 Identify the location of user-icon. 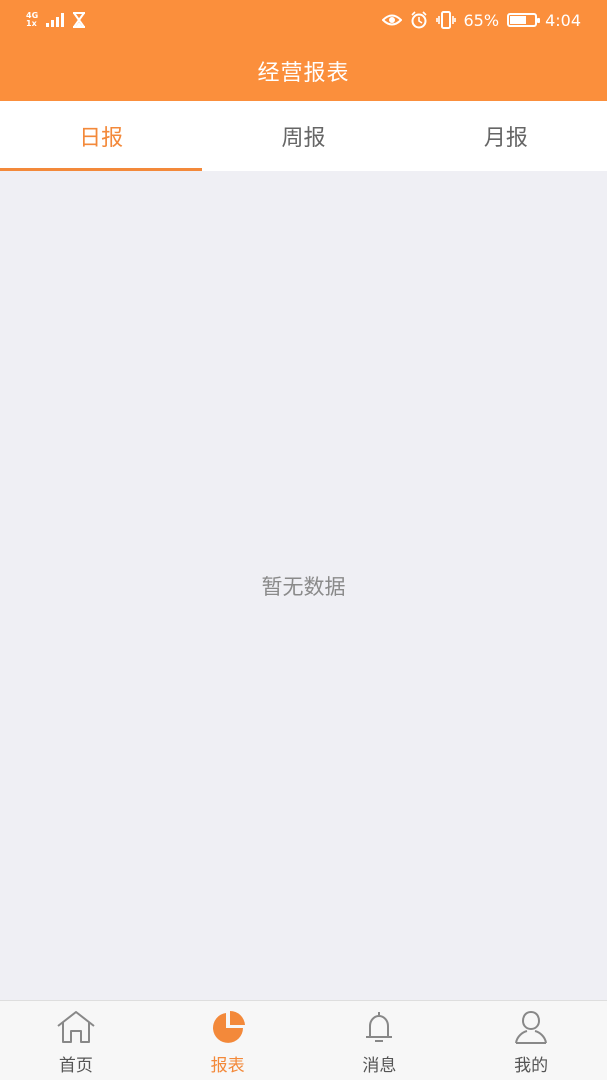
(531, 1027).